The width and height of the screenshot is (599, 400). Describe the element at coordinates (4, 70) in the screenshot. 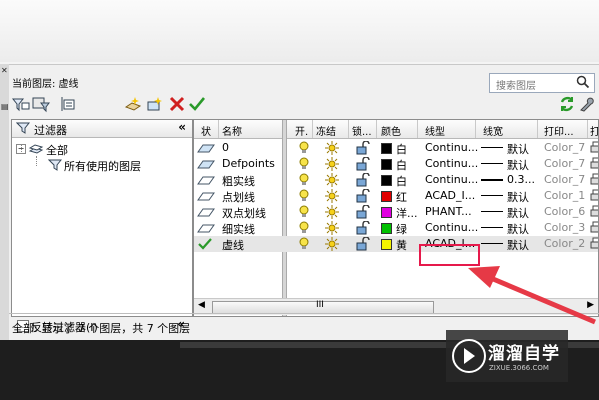

I see `close-icon: ✕` at that location.